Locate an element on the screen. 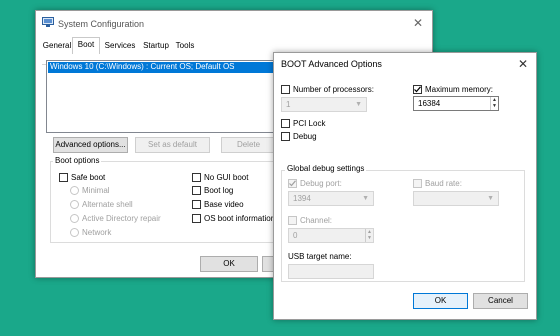  boot-options-label: Boot options is located at coordinates (77, 161).